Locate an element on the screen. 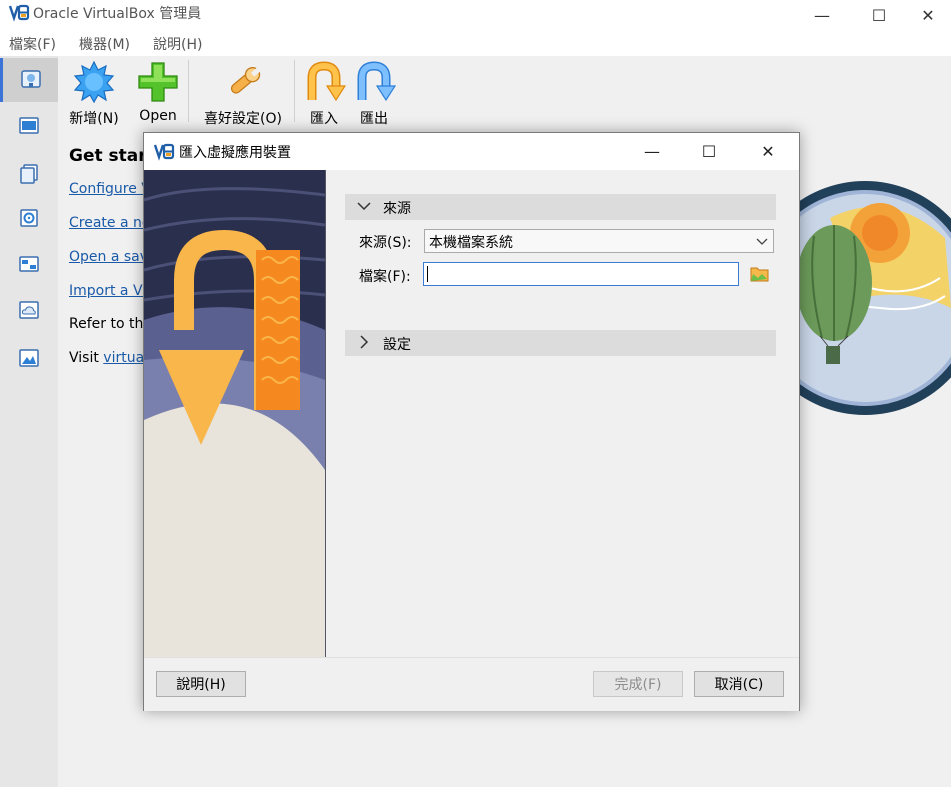 The width and height of the screenshot is (951, 787). file-path-input is located at coordinates (581, 274).